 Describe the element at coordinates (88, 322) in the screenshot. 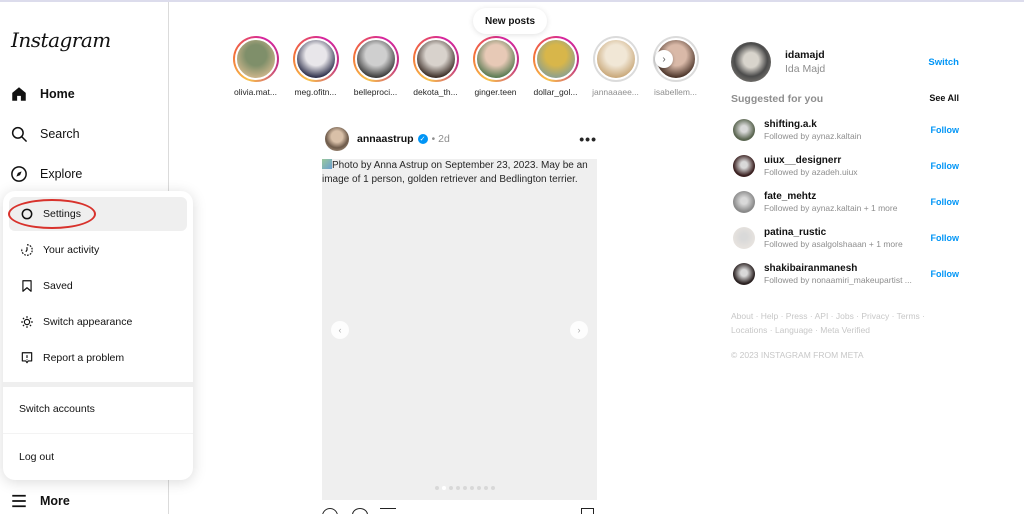

I see `menu-item-label: Switch appearance` at that location.